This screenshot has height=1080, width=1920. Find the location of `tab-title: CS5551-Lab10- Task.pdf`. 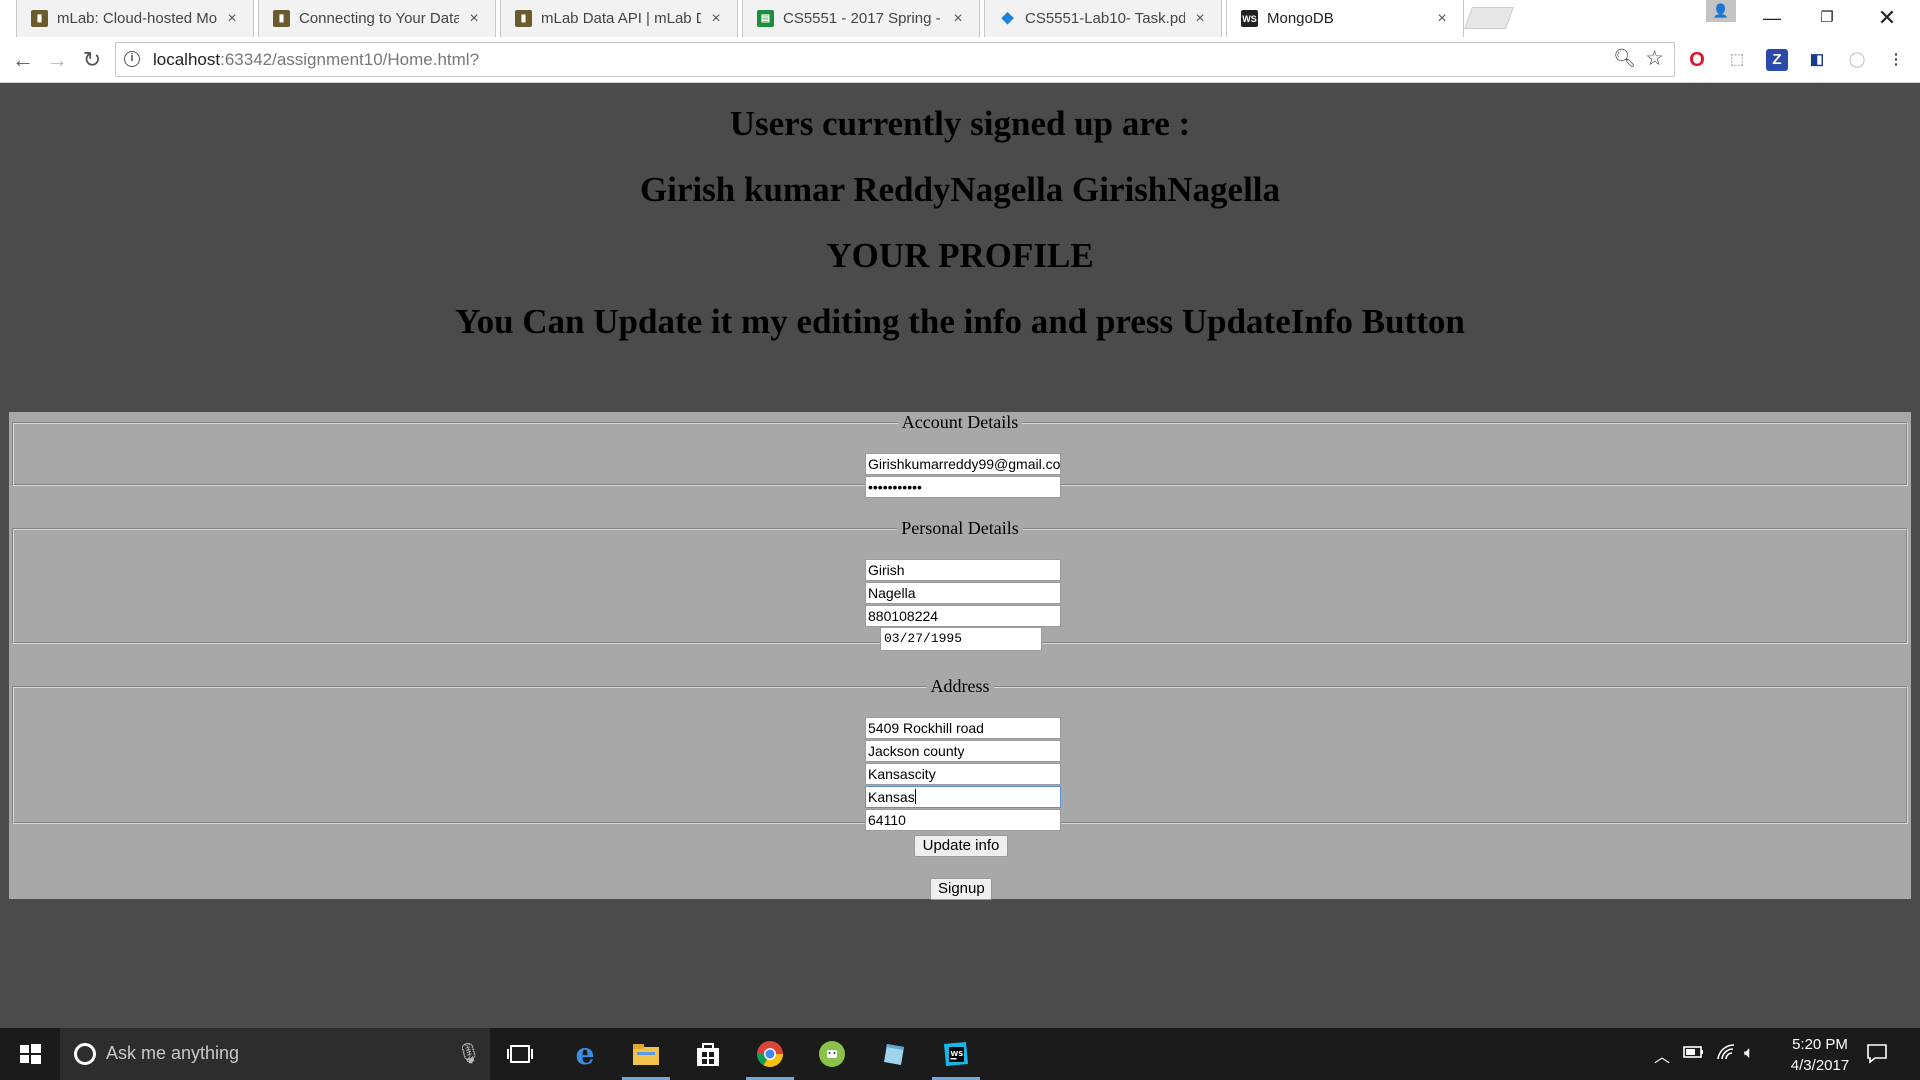

tab-title: CS5551-Lab10- Task.pdf is located at coordinates (1105, 18).